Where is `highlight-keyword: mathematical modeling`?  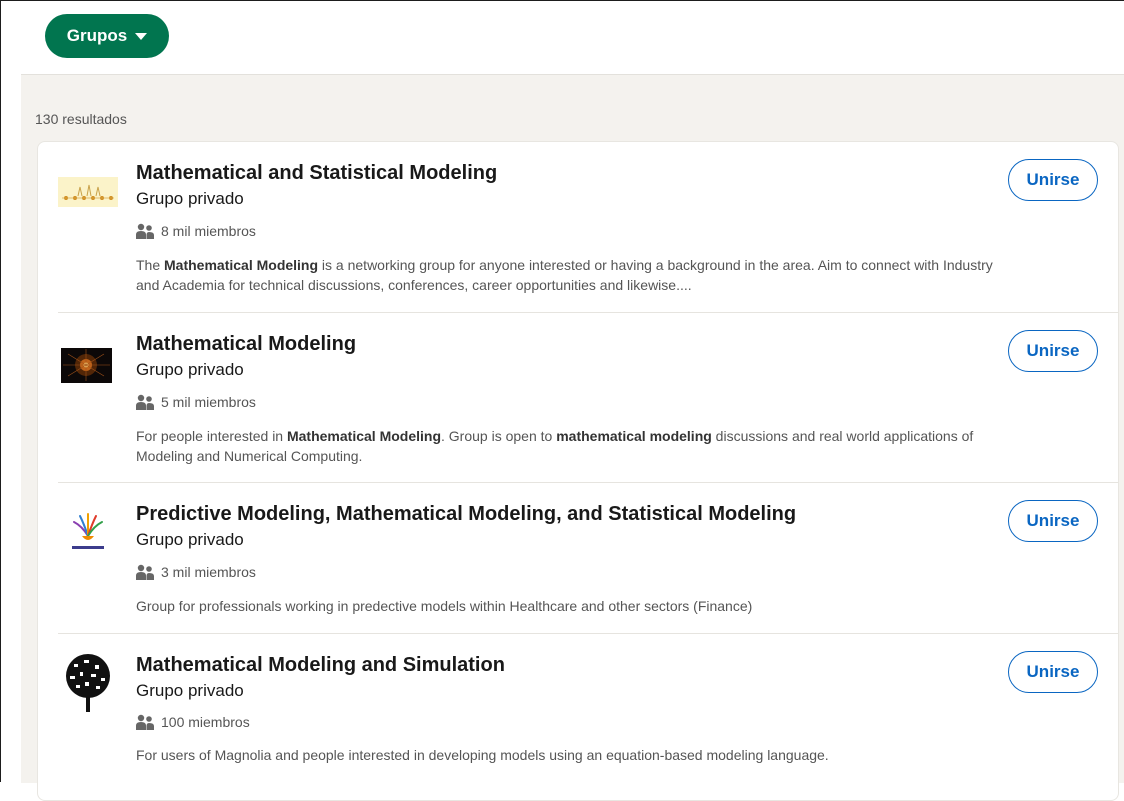
highlight-keyword: mathematical modeling is located at coordinates (634, 436).